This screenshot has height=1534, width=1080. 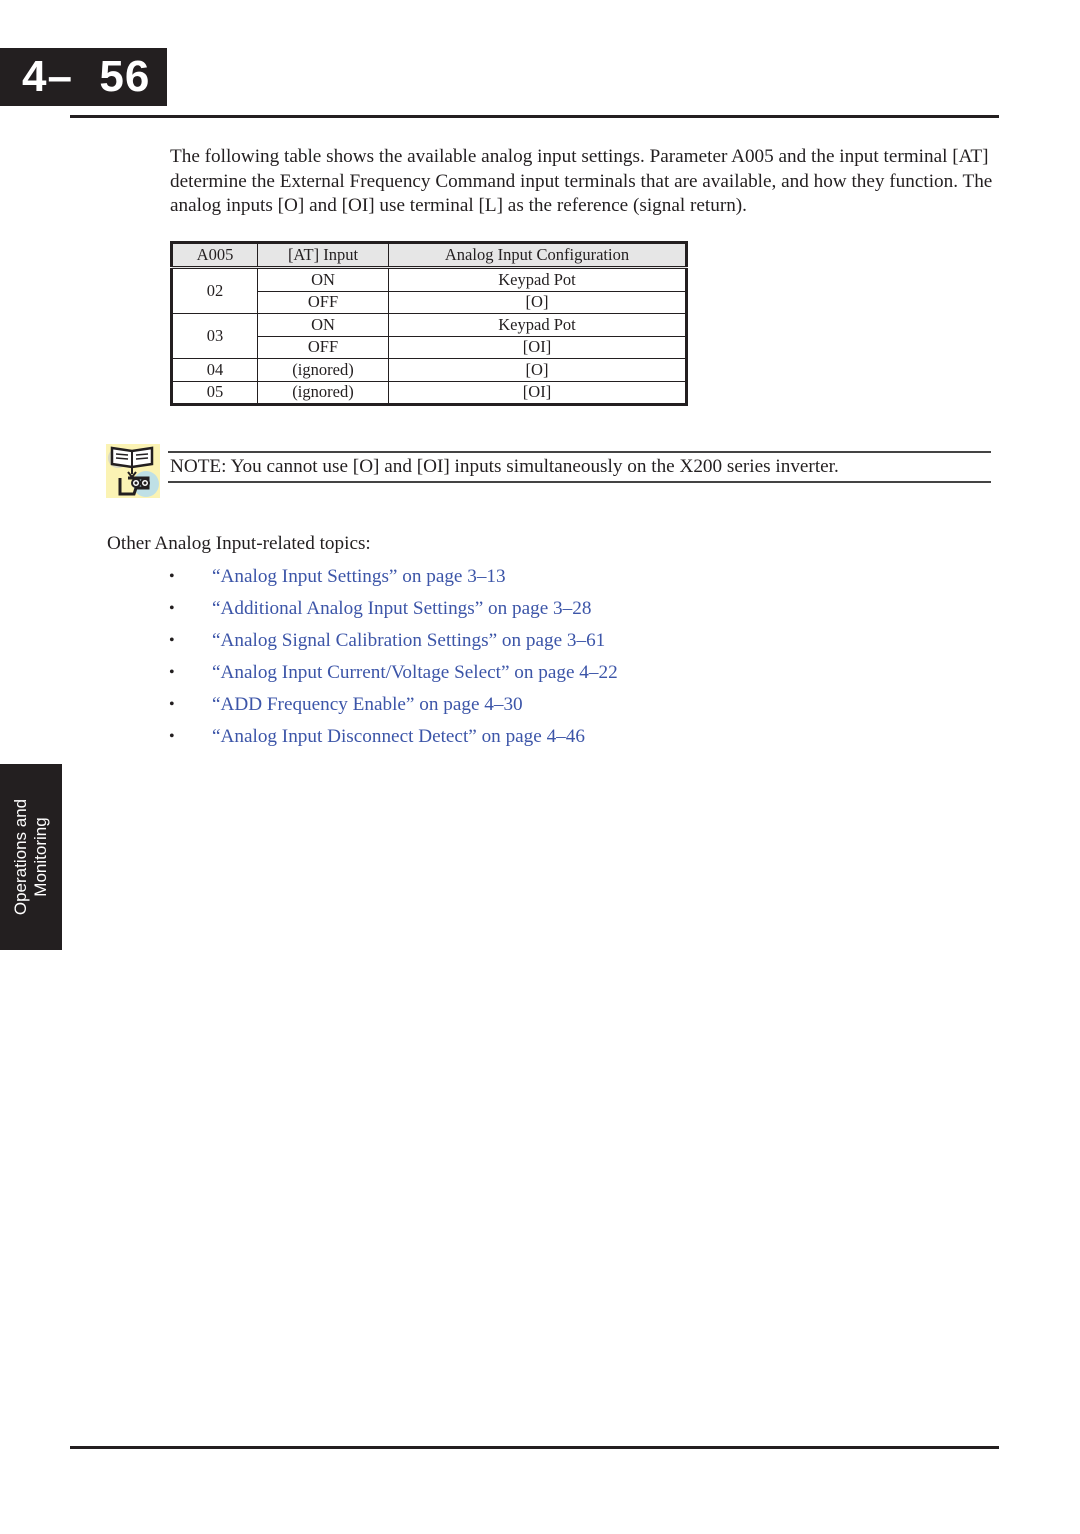 I want to click on header-config: Analog Input Configuration, so click(x=537, y=255).